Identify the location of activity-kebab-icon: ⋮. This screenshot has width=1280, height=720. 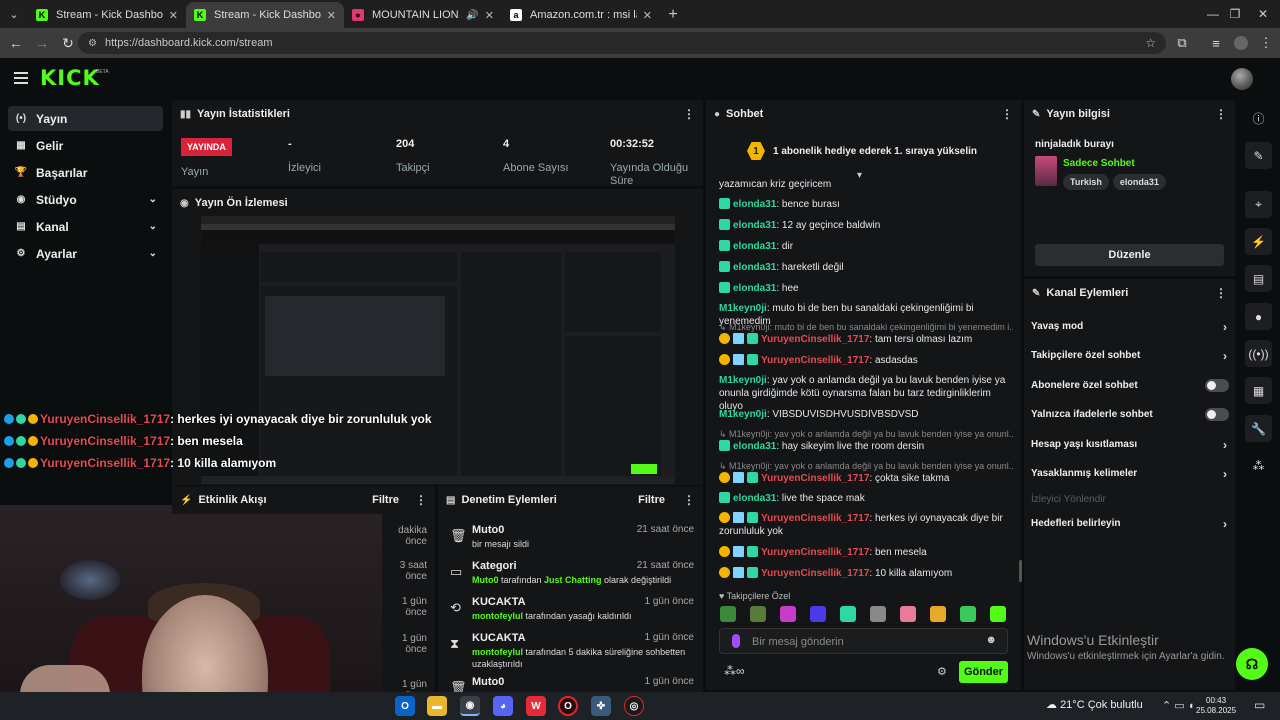
(421, 500).